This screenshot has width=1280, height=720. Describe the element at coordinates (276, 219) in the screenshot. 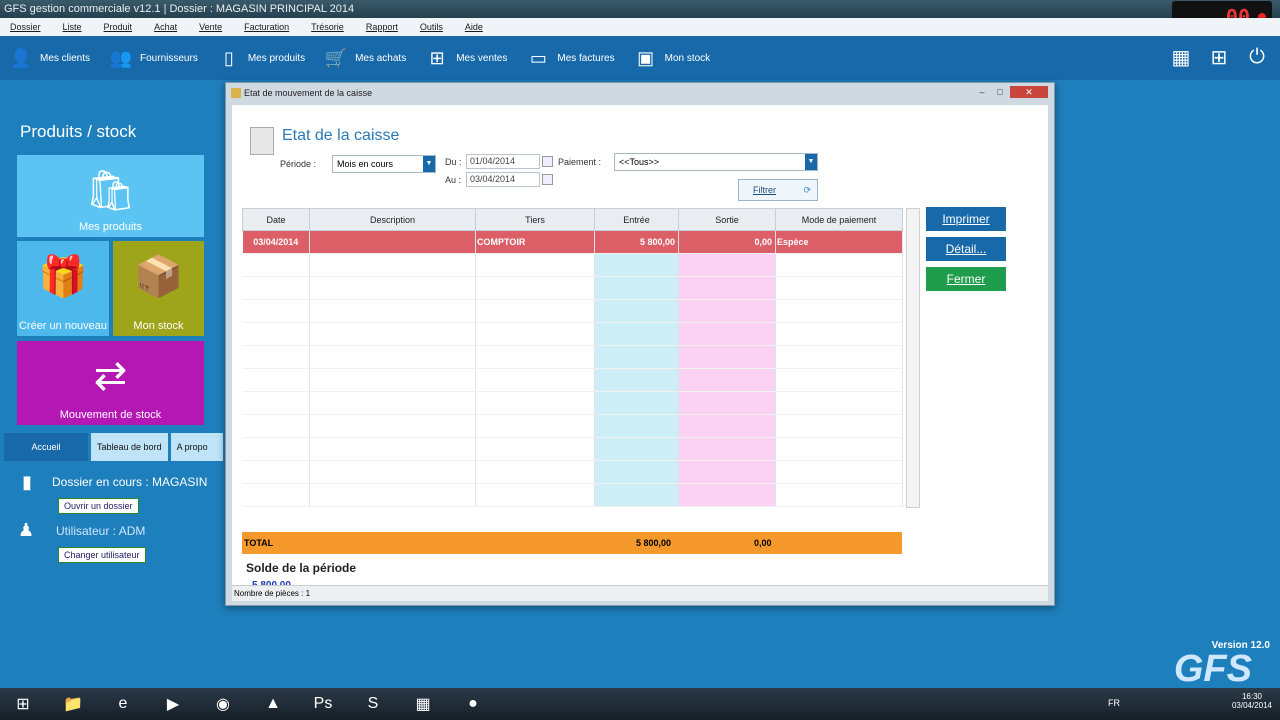

I see `col-date: Date` at that location.